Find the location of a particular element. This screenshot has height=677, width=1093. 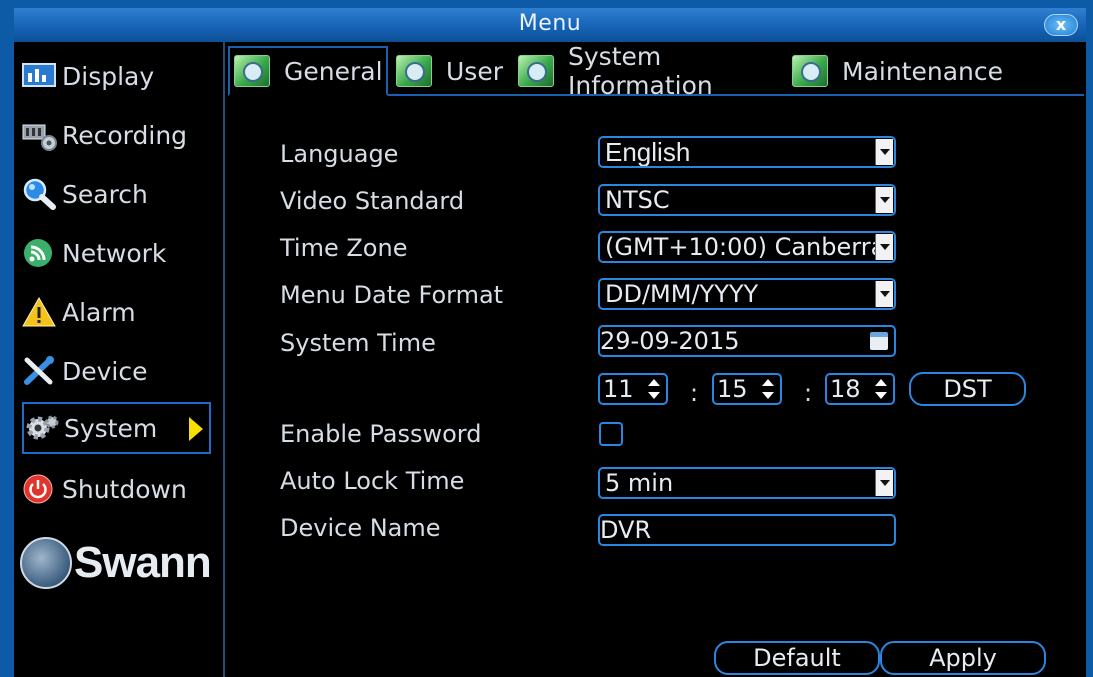

logo-emblem-icon is located at coordinates (46, 563).